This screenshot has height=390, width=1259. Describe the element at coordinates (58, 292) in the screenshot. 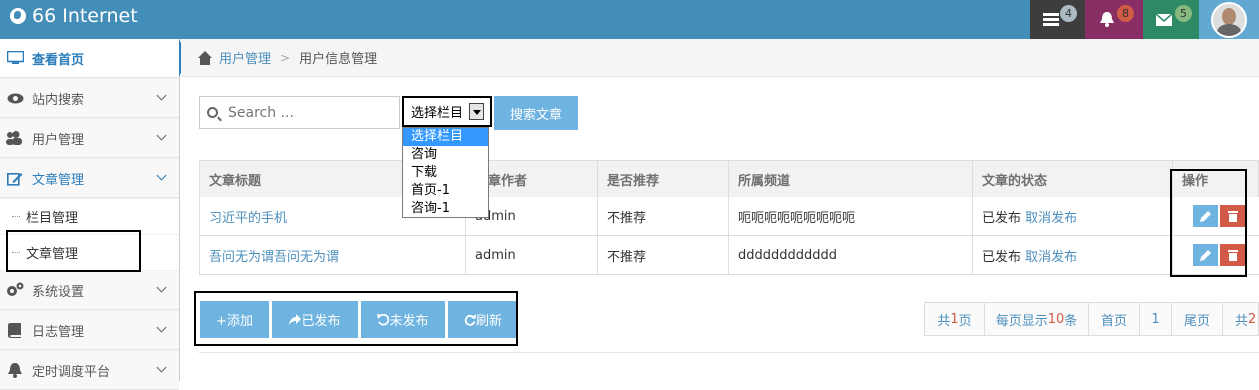

I see `sidebar-item-label: 系统设置` at that location.